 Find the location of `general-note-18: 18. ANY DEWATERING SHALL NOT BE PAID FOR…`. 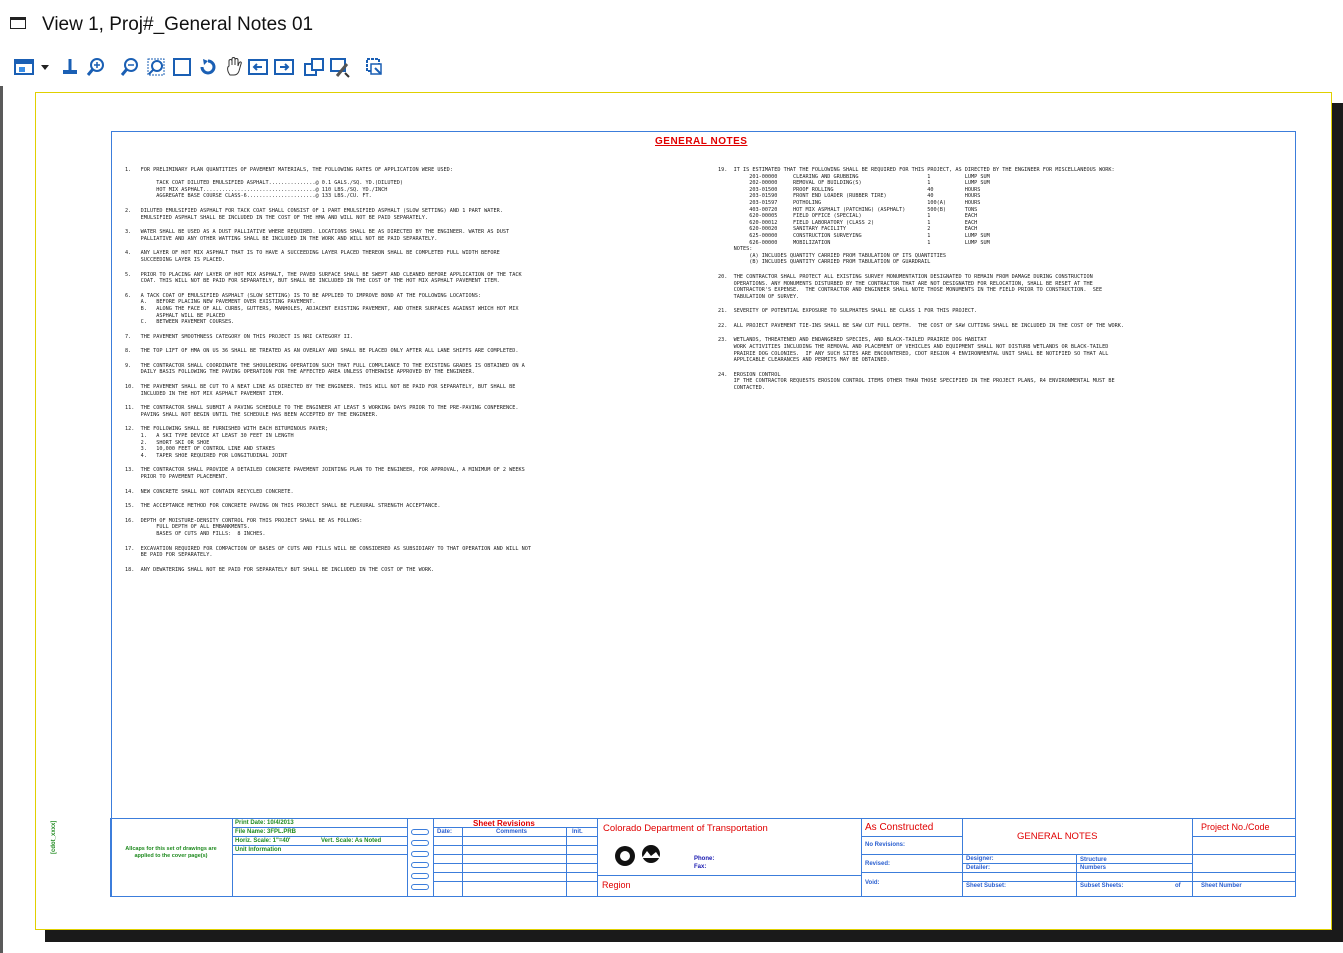

general-note-18: 18. ANY DEWATERING SHALL NOT BE PAID FOR… is located at coordinates (280, 569).